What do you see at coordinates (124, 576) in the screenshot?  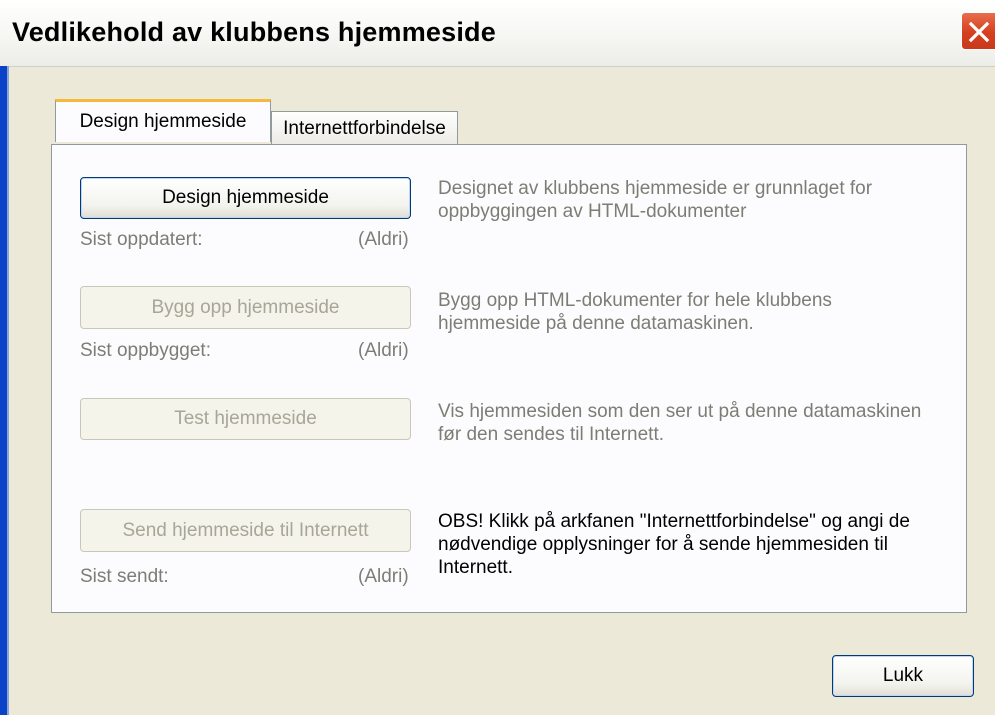 I see `last-sent-label: Sist sendt:` at bounding box center [124, 576].